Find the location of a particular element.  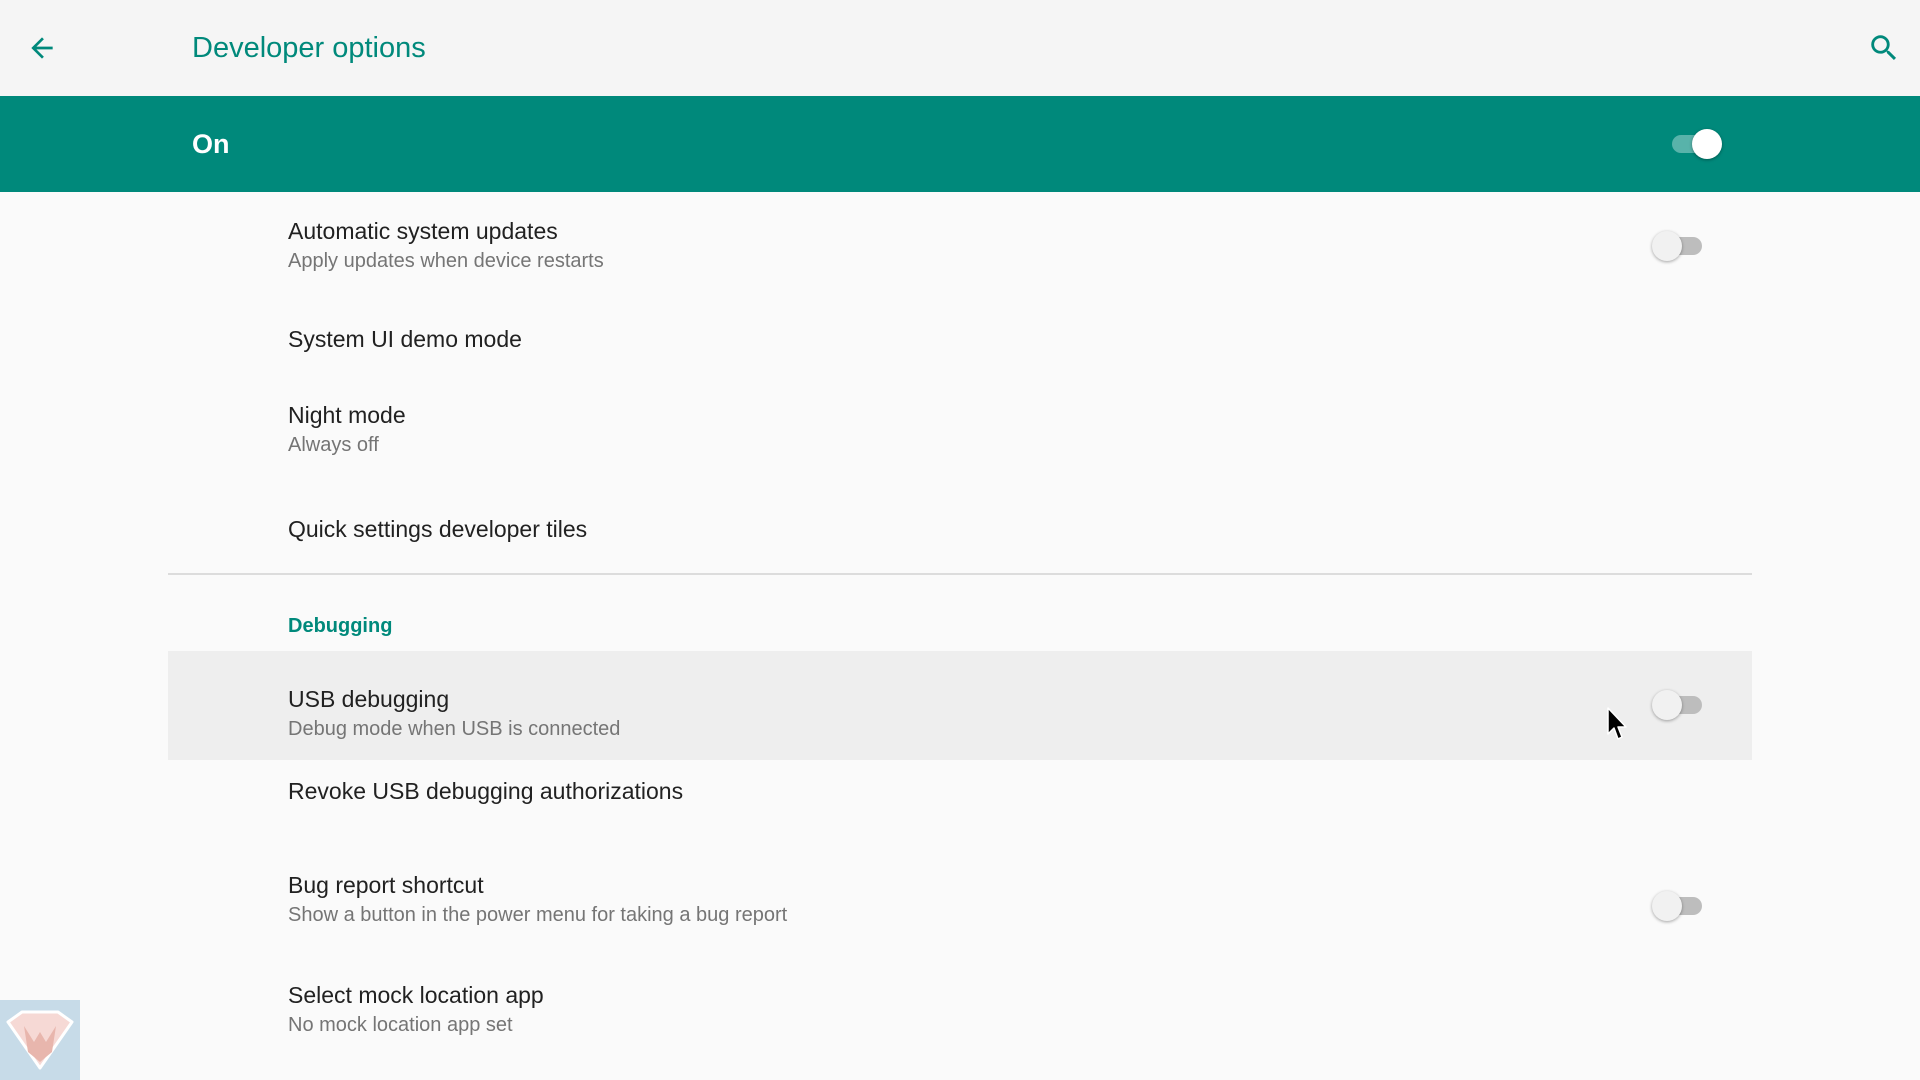

setting-title: Night mode is located at coordinates (347, 415).